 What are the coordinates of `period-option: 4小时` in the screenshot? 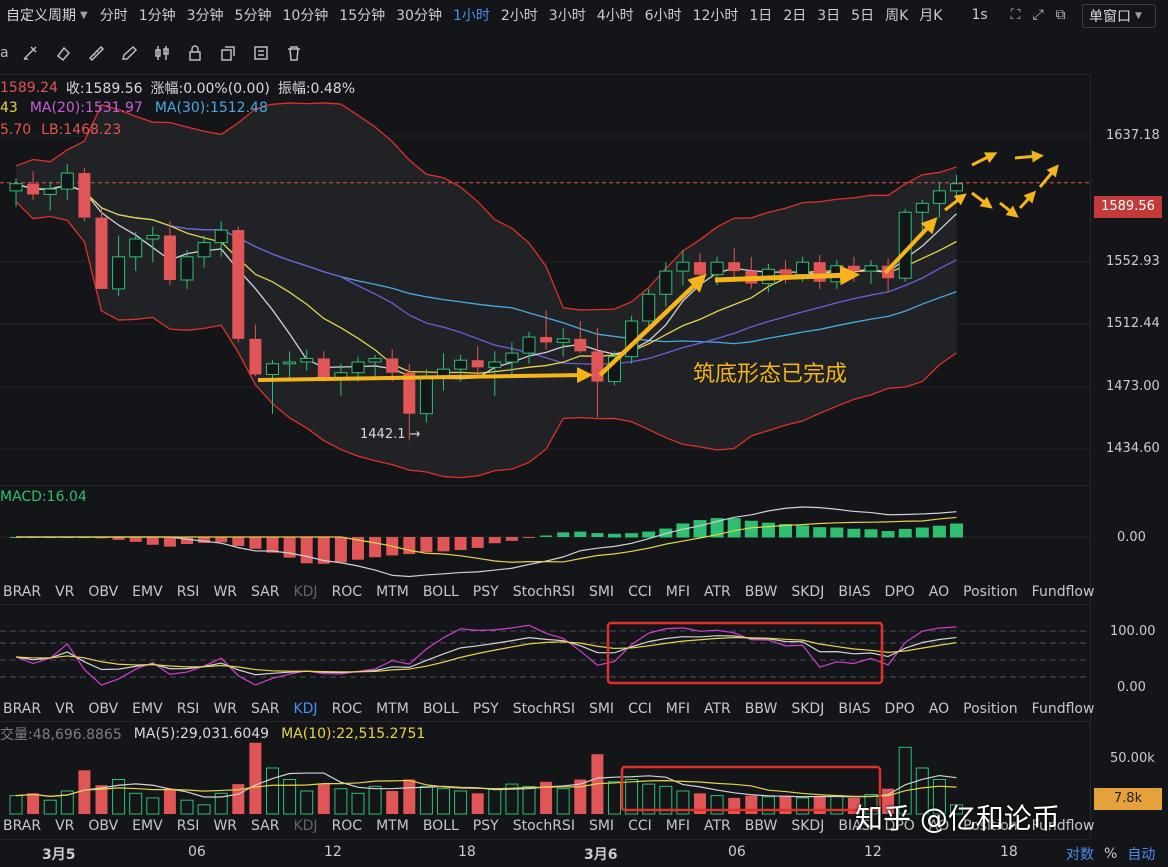 It's located at (615, 15).